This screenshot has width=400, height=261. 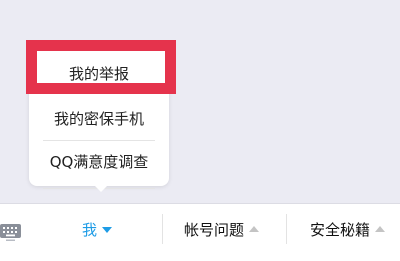 I want to click on keyboard-icon, so click(x=10, y=232).